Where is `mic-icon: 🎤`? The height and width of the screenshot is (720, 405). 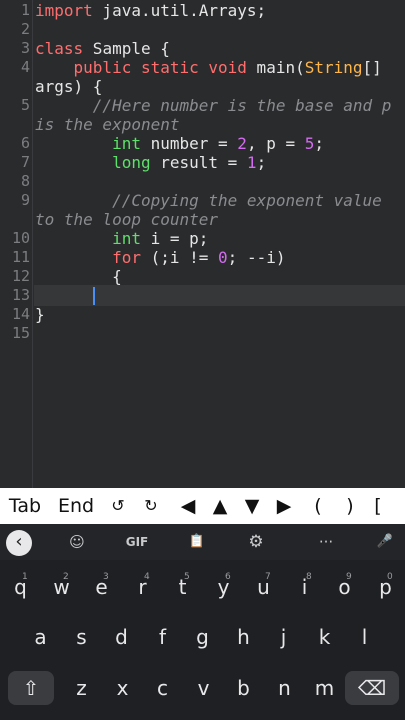
mic-icon: 🎤 is located at coordinates (385, 542).